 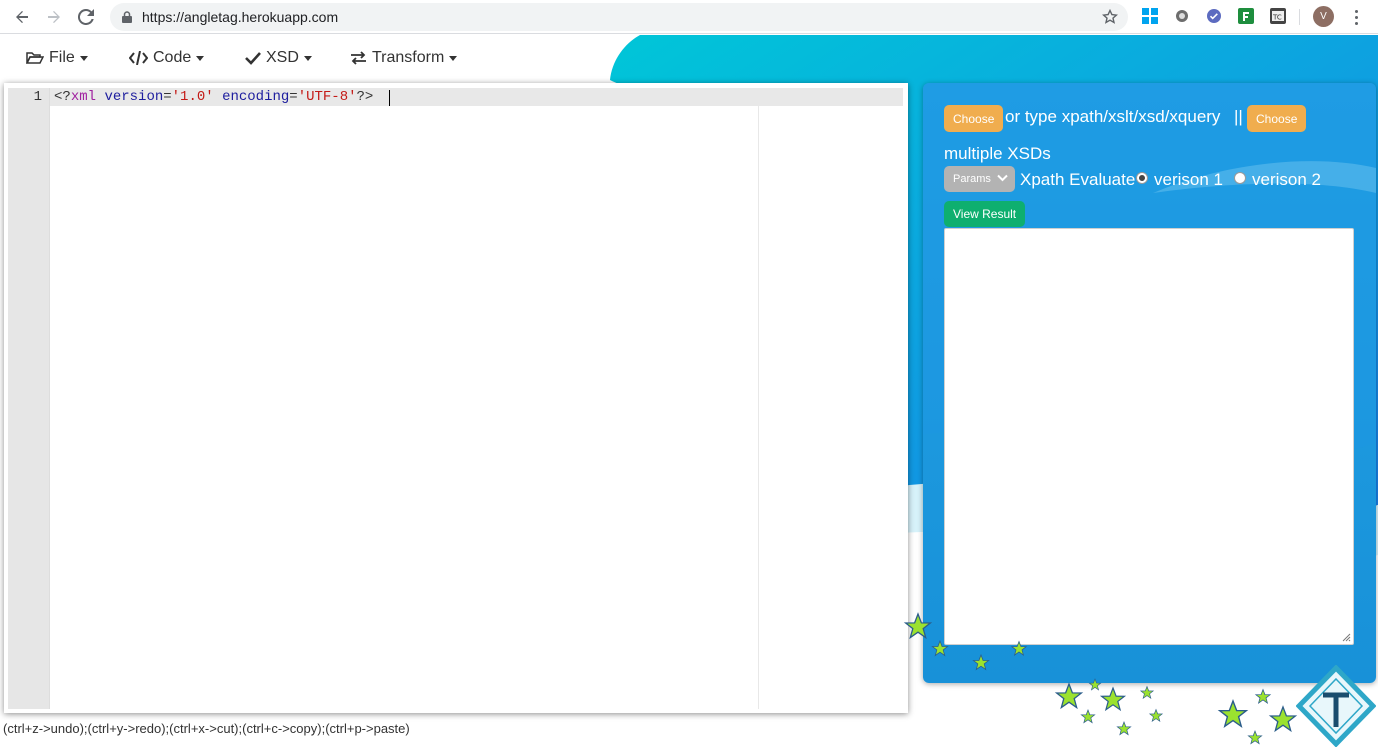 What do you see at coordinates (1142, 178) in the screenshot?
I see `version1-radio` at bounding box center [1142, 178].